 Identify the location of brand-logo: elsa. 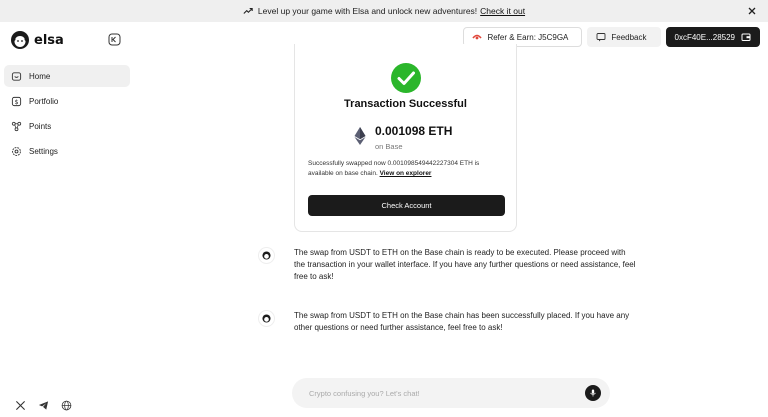
(37, 40).